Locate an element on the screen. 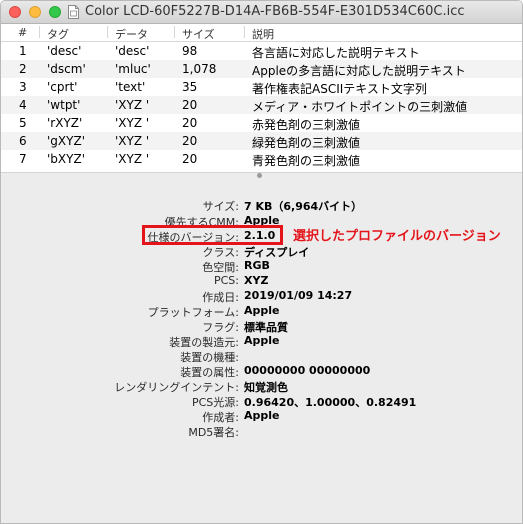  row-tag: 'bXYZ' is located at coordinates (66, 159).